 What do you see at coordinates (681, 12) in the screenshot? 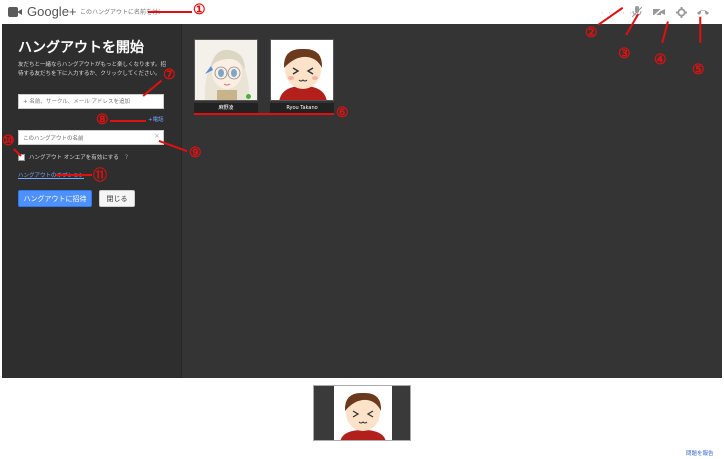
I see `settings-gear-icon` at bounding box center [681, 12].